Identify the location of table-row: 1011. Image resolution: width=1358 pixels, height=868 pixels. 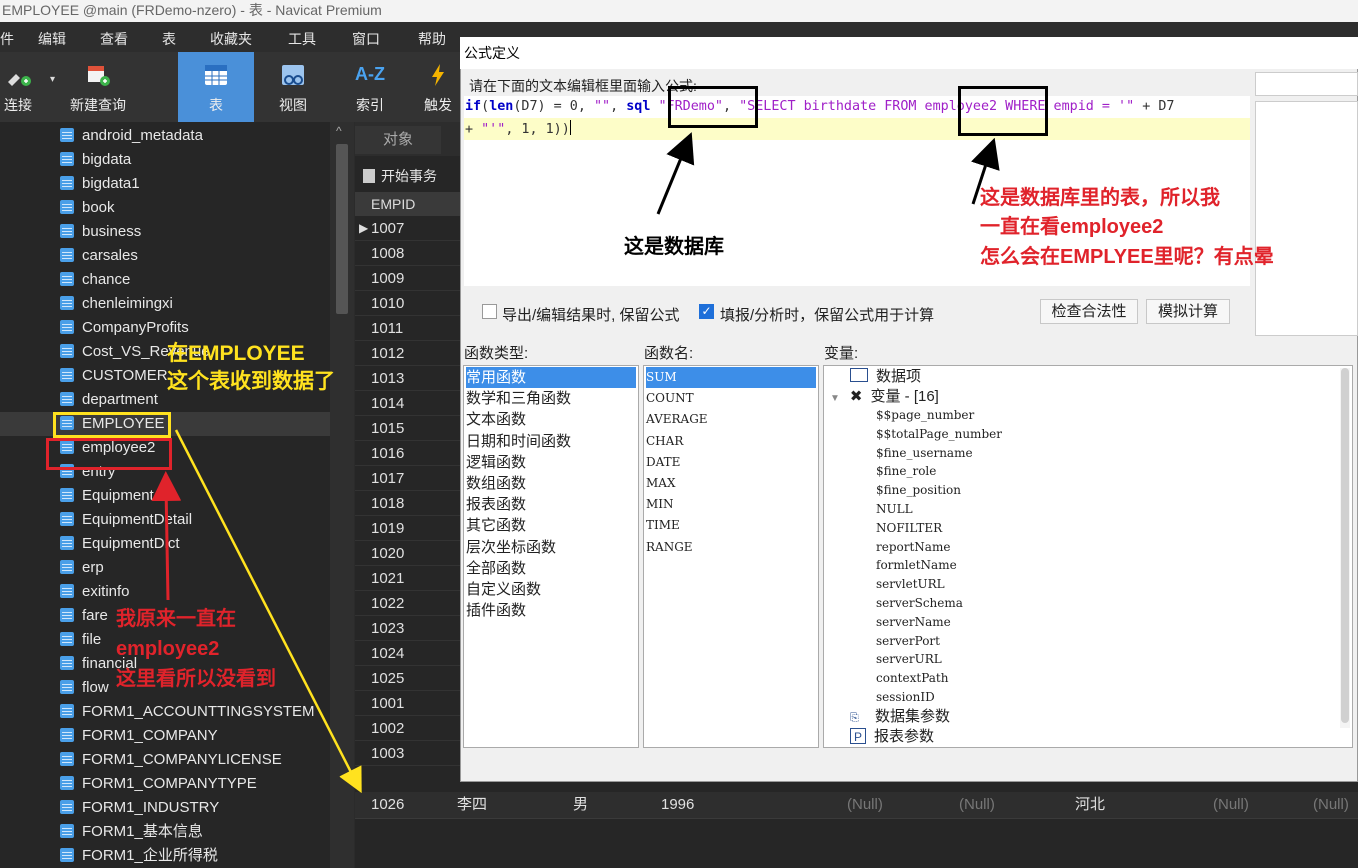
(407, 328).